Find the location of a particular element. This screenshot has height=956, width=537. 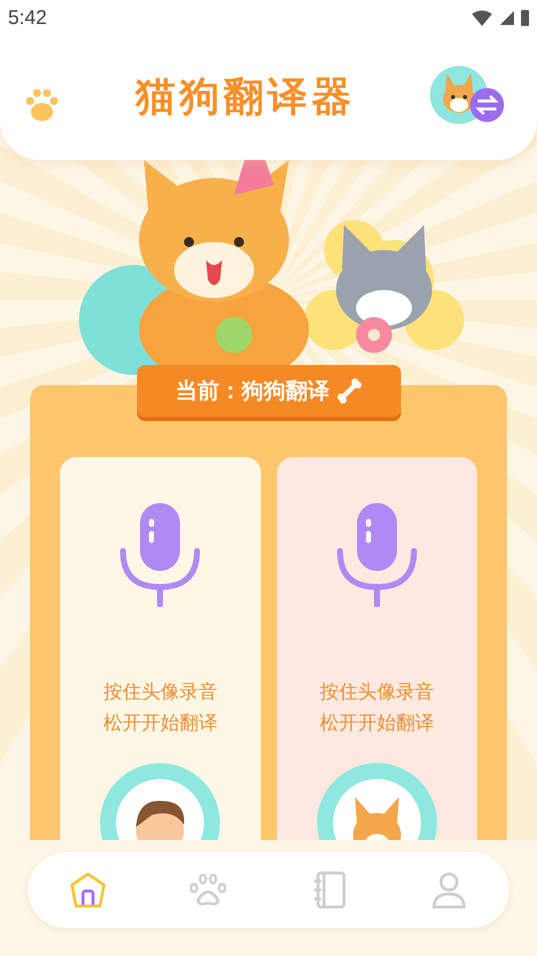

switch-pet-button is located at coordinates (468, 96).